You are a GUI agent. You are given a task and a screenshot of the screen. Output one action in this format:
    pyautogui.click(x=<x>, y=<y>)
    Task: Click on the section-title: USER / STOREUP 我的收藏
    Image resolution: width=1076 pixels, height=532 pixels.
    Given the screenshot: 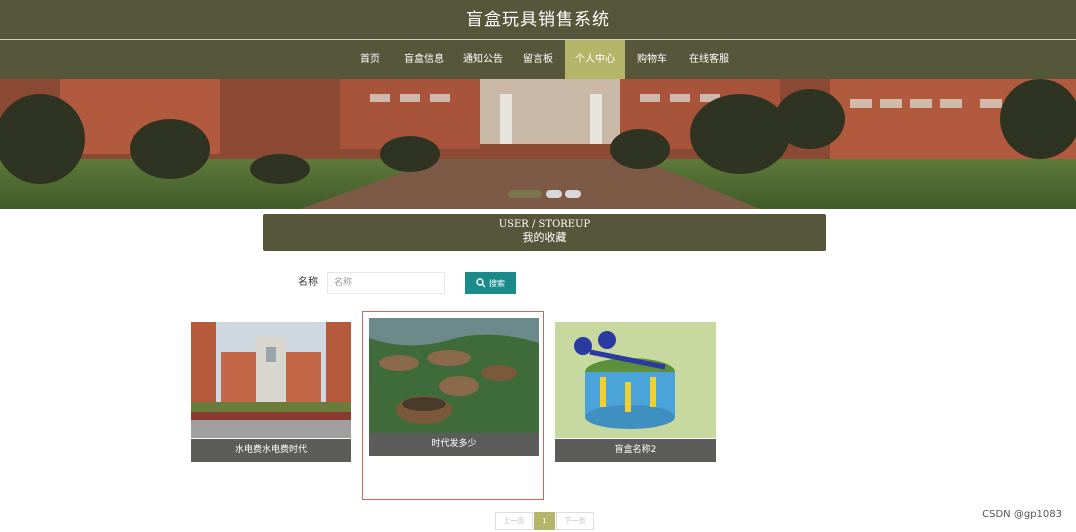 What is the action you would take?
    pyautogui.click(x=544, y=232)
    